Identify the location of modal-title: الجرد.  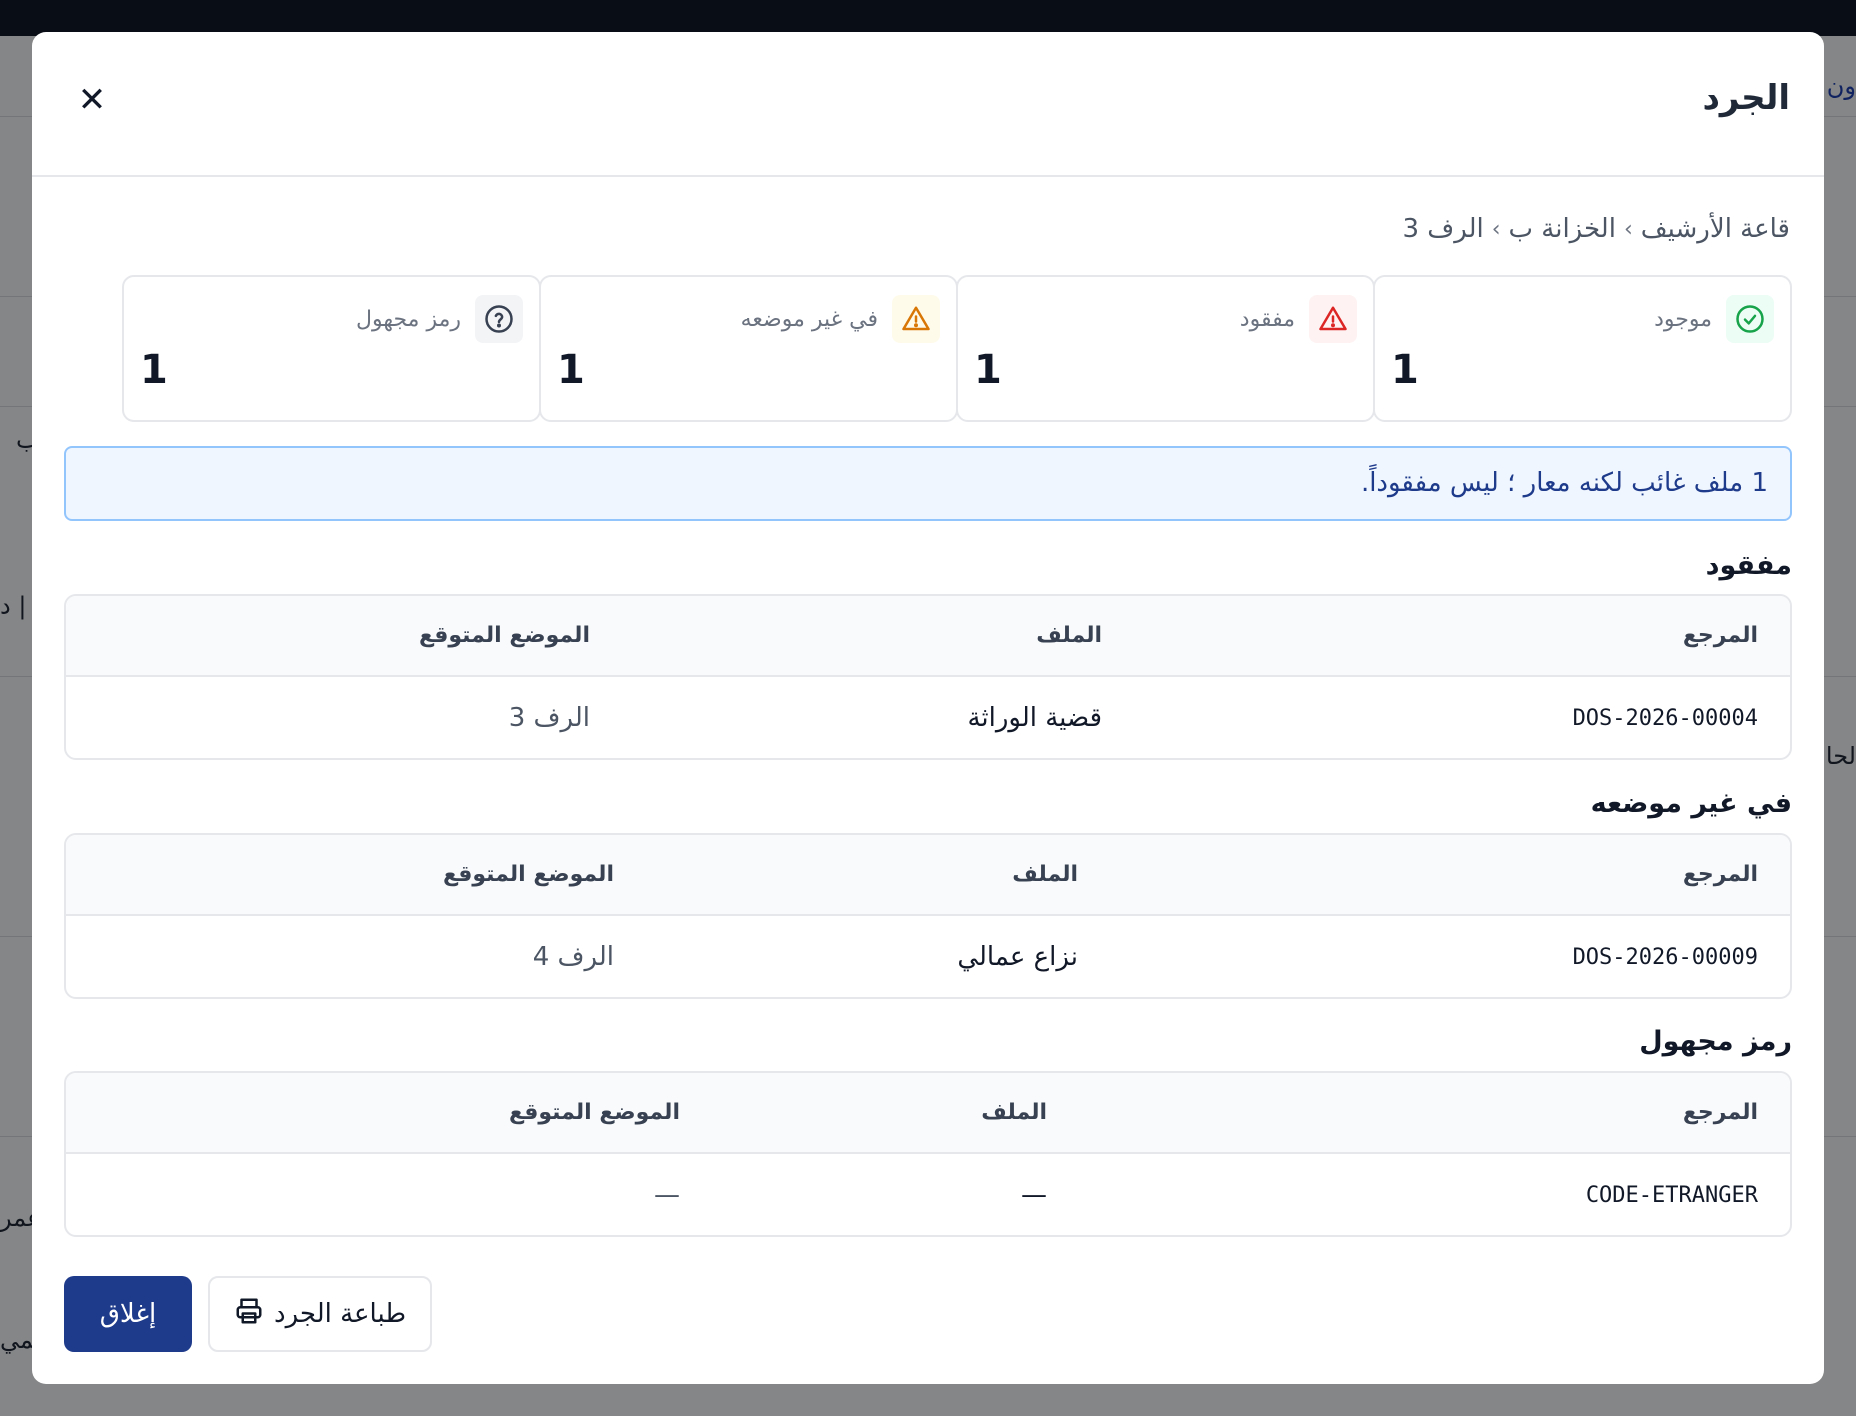
(1746, 98).